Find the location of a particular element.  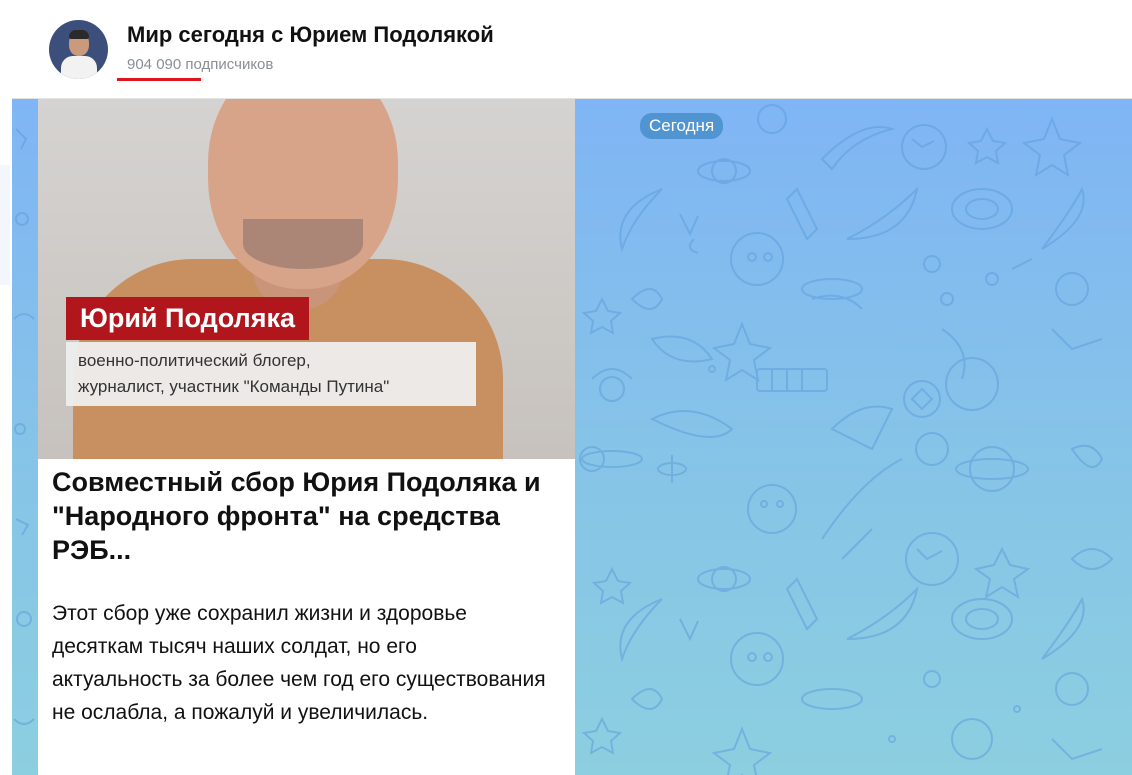

date-separator-pill: Сегодня is located at coordinates (682, 126).